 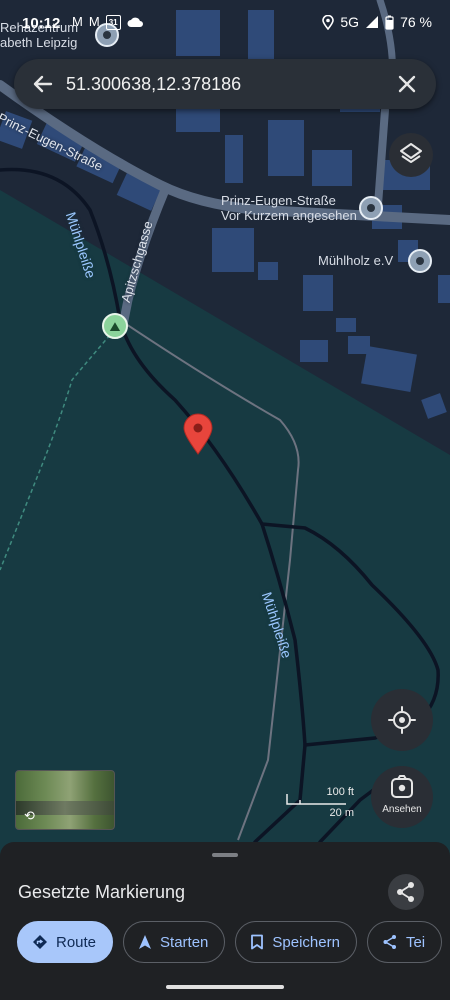 I want to click on action-chips: Route Starten Speichern Tei, so click(x=230, y=943).